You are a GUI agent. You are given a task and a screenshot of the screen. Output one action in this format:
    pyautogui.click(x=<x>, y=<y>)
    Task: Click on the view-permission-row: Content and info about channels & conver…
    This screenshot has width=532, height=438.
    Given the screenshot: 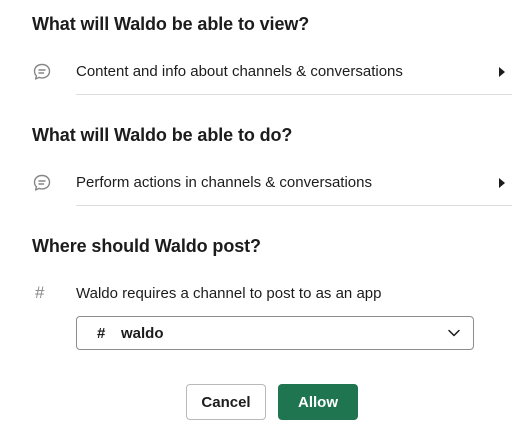 What is the action you would take?
    pyautogui.click(x=256, y=72)
    